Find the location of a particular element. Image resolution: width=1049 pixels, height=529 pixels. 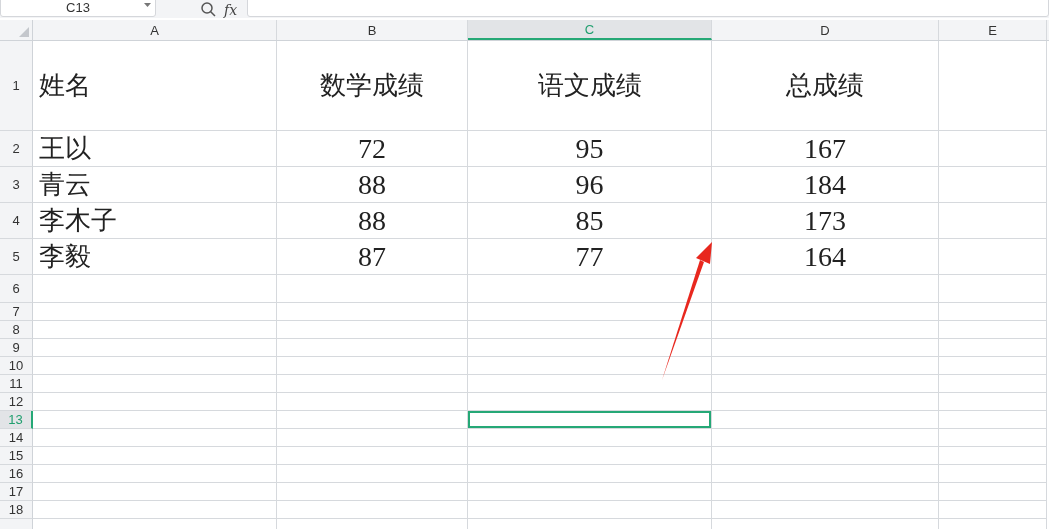

table-cell: 95 is located at coordinates (590, 149).